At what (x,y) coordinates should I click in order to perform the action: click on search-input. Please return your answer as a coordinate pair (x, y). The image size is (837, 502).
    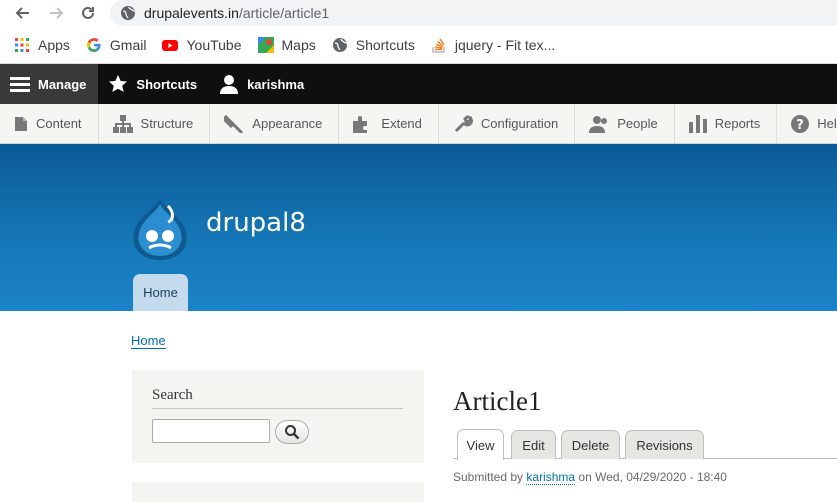
    Looking at the image, I should click on (211, 431).